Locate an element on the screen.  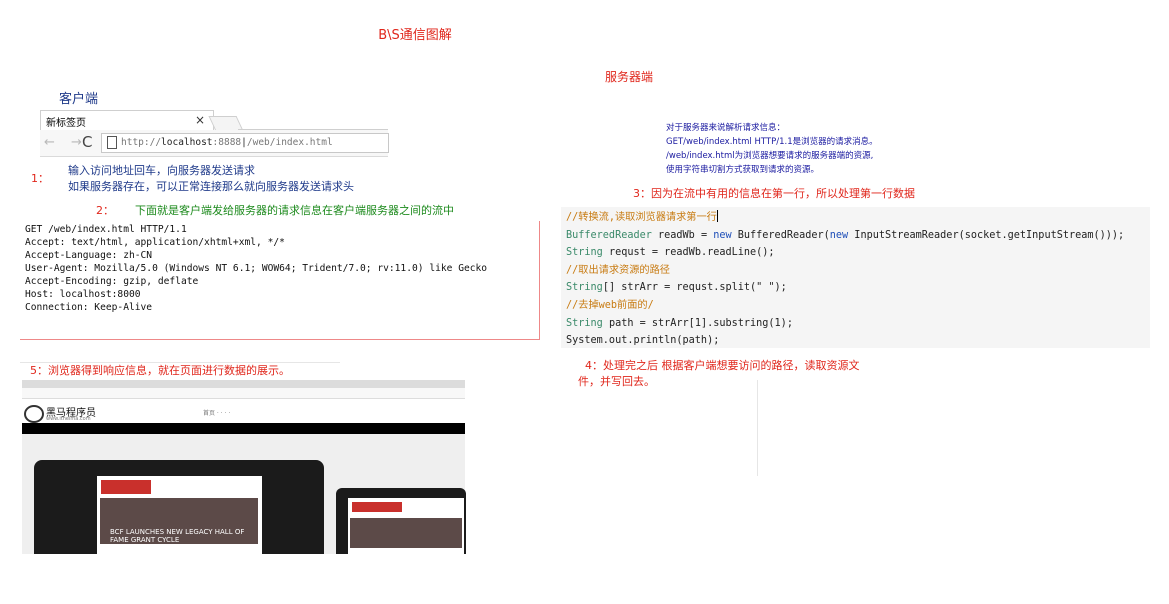
server-info-line: GET/web/index.html HTTP/1.1是浏览器的请求消息。 is located at coordinates (772, 142).